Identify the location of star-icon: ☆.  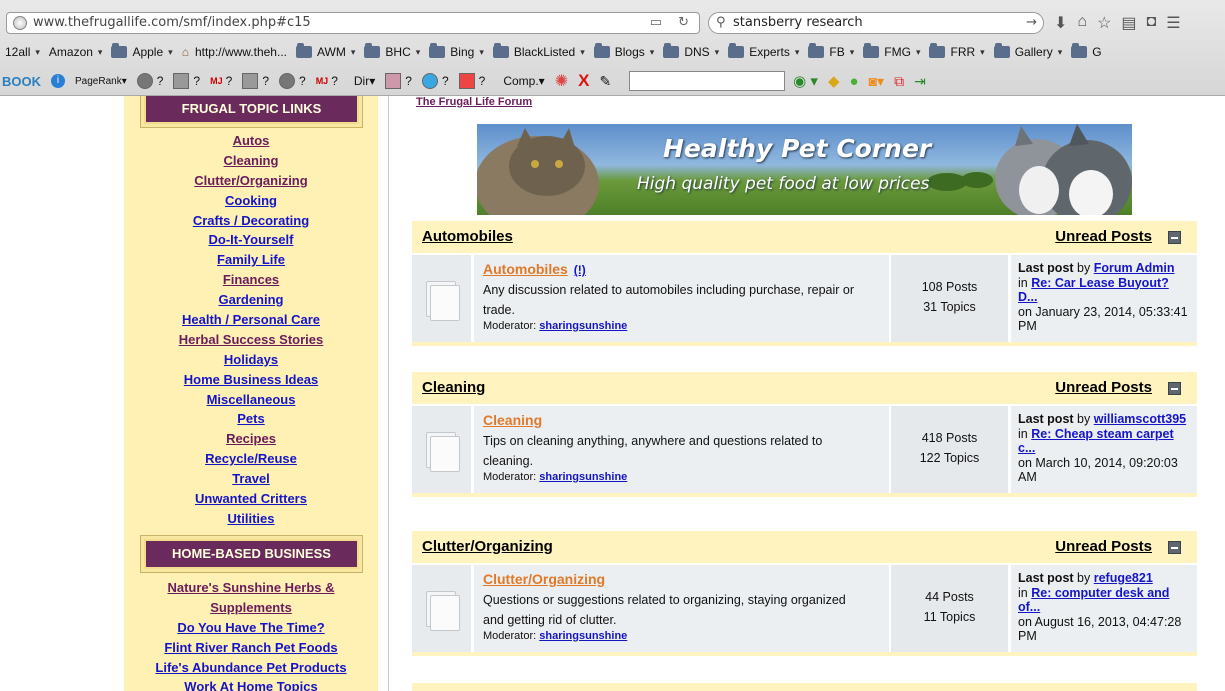
(1104, 24).